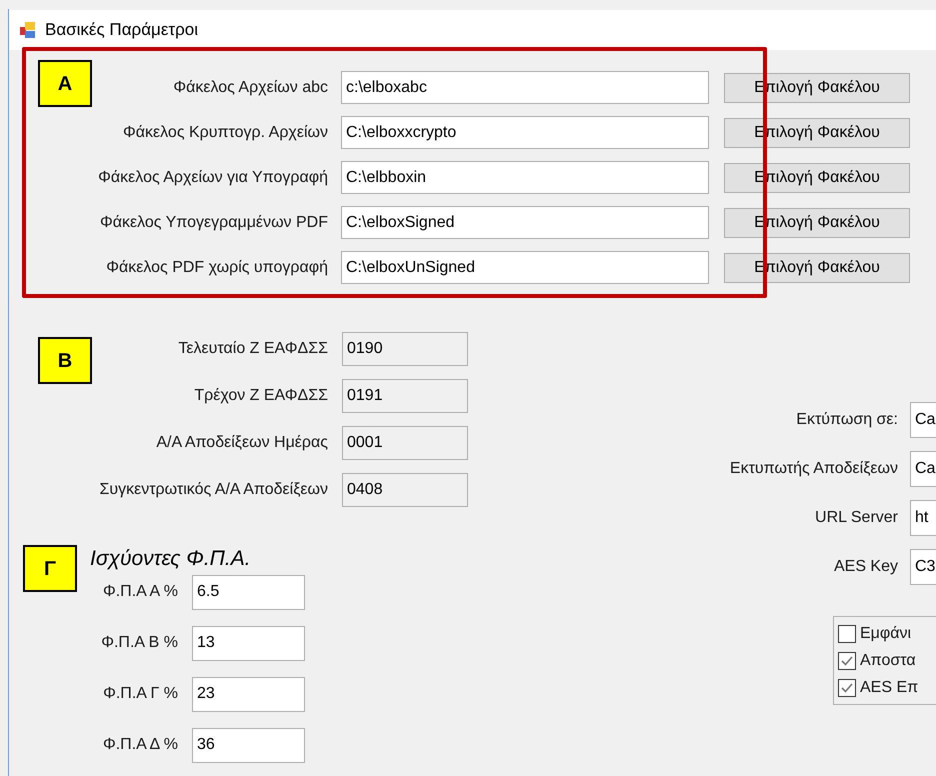 The image size is (936, 776). I want to click on field-label: Εκτύπωση σε:, so click(847, 420).